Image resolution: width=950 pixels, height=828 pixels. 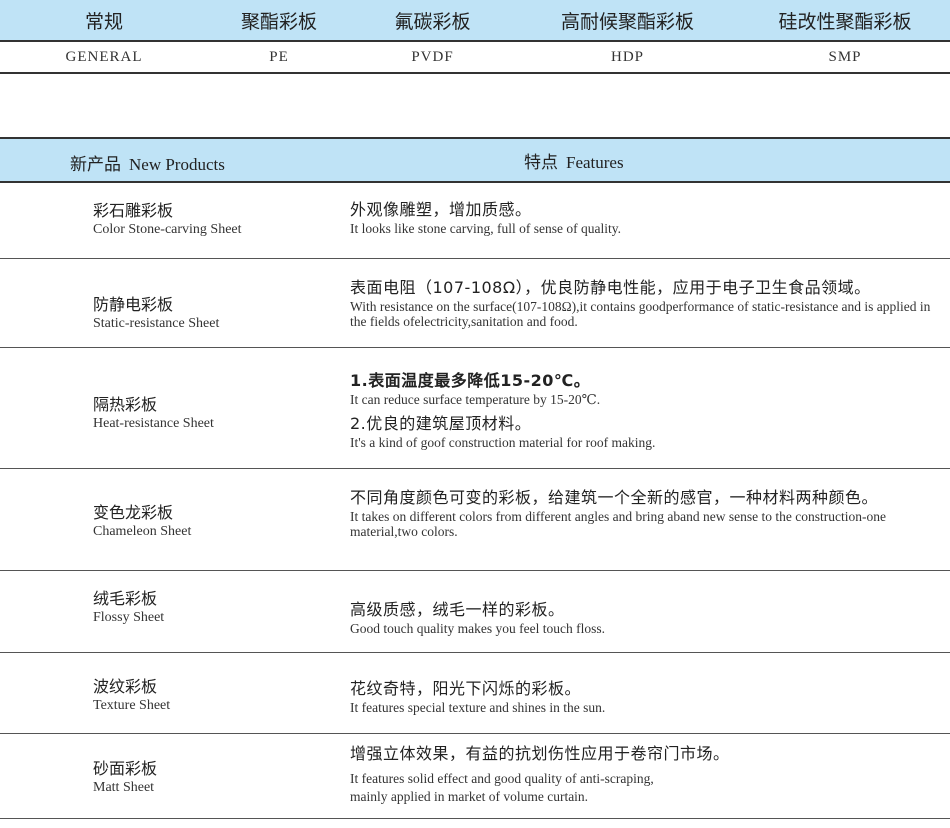 What do you see at coordinates (129, 617) in the screenshot?
I see `product-name-en: Flossy Sheet` at bounding box center [129, 617].